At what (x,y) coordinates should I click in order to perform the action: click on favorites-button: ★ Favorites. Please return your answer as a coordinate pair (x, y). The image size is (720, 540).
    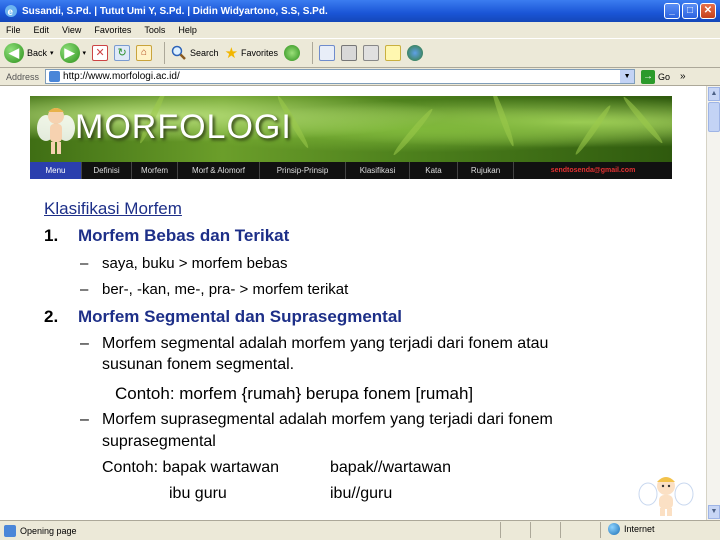
    Looking at the image, I should click on (251, 53).